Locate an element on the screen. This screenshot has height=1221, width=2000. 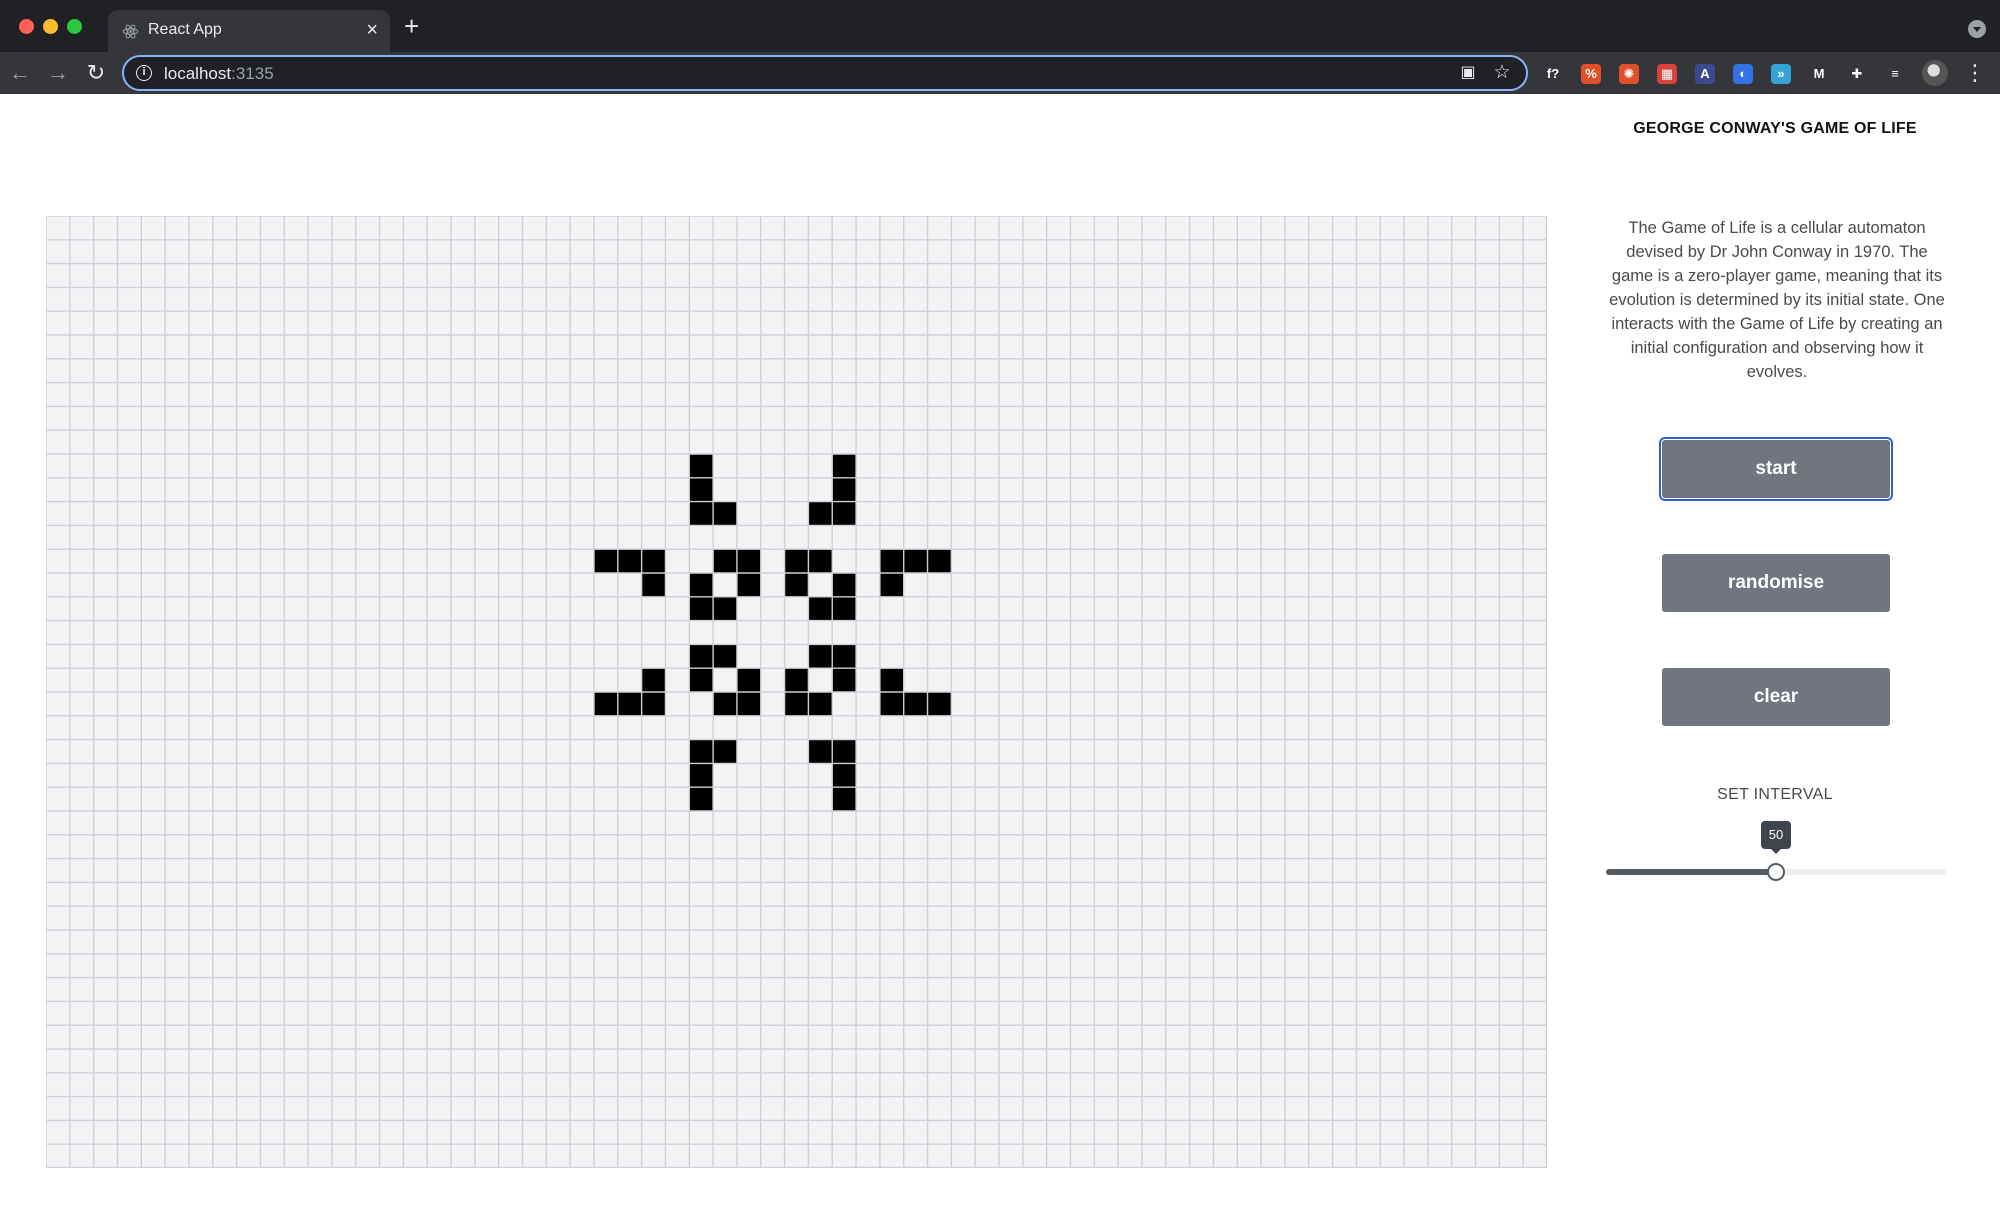
browser-toolbar: ← → ↻ i localhost:3135 ▣ ☆ f?% ✺ ▦ A ◐ » M ✚ ≡ ⋮ is located at coordinates (1000, 73).